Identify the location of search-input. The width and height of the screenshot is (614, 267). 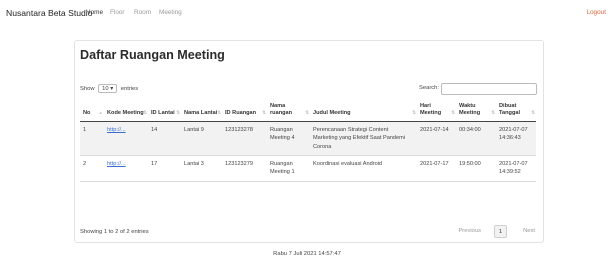
(489, 89).